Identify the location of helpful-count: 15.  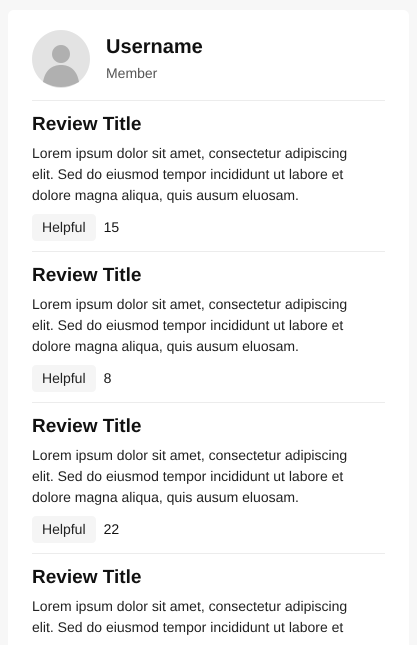
(112, 227).